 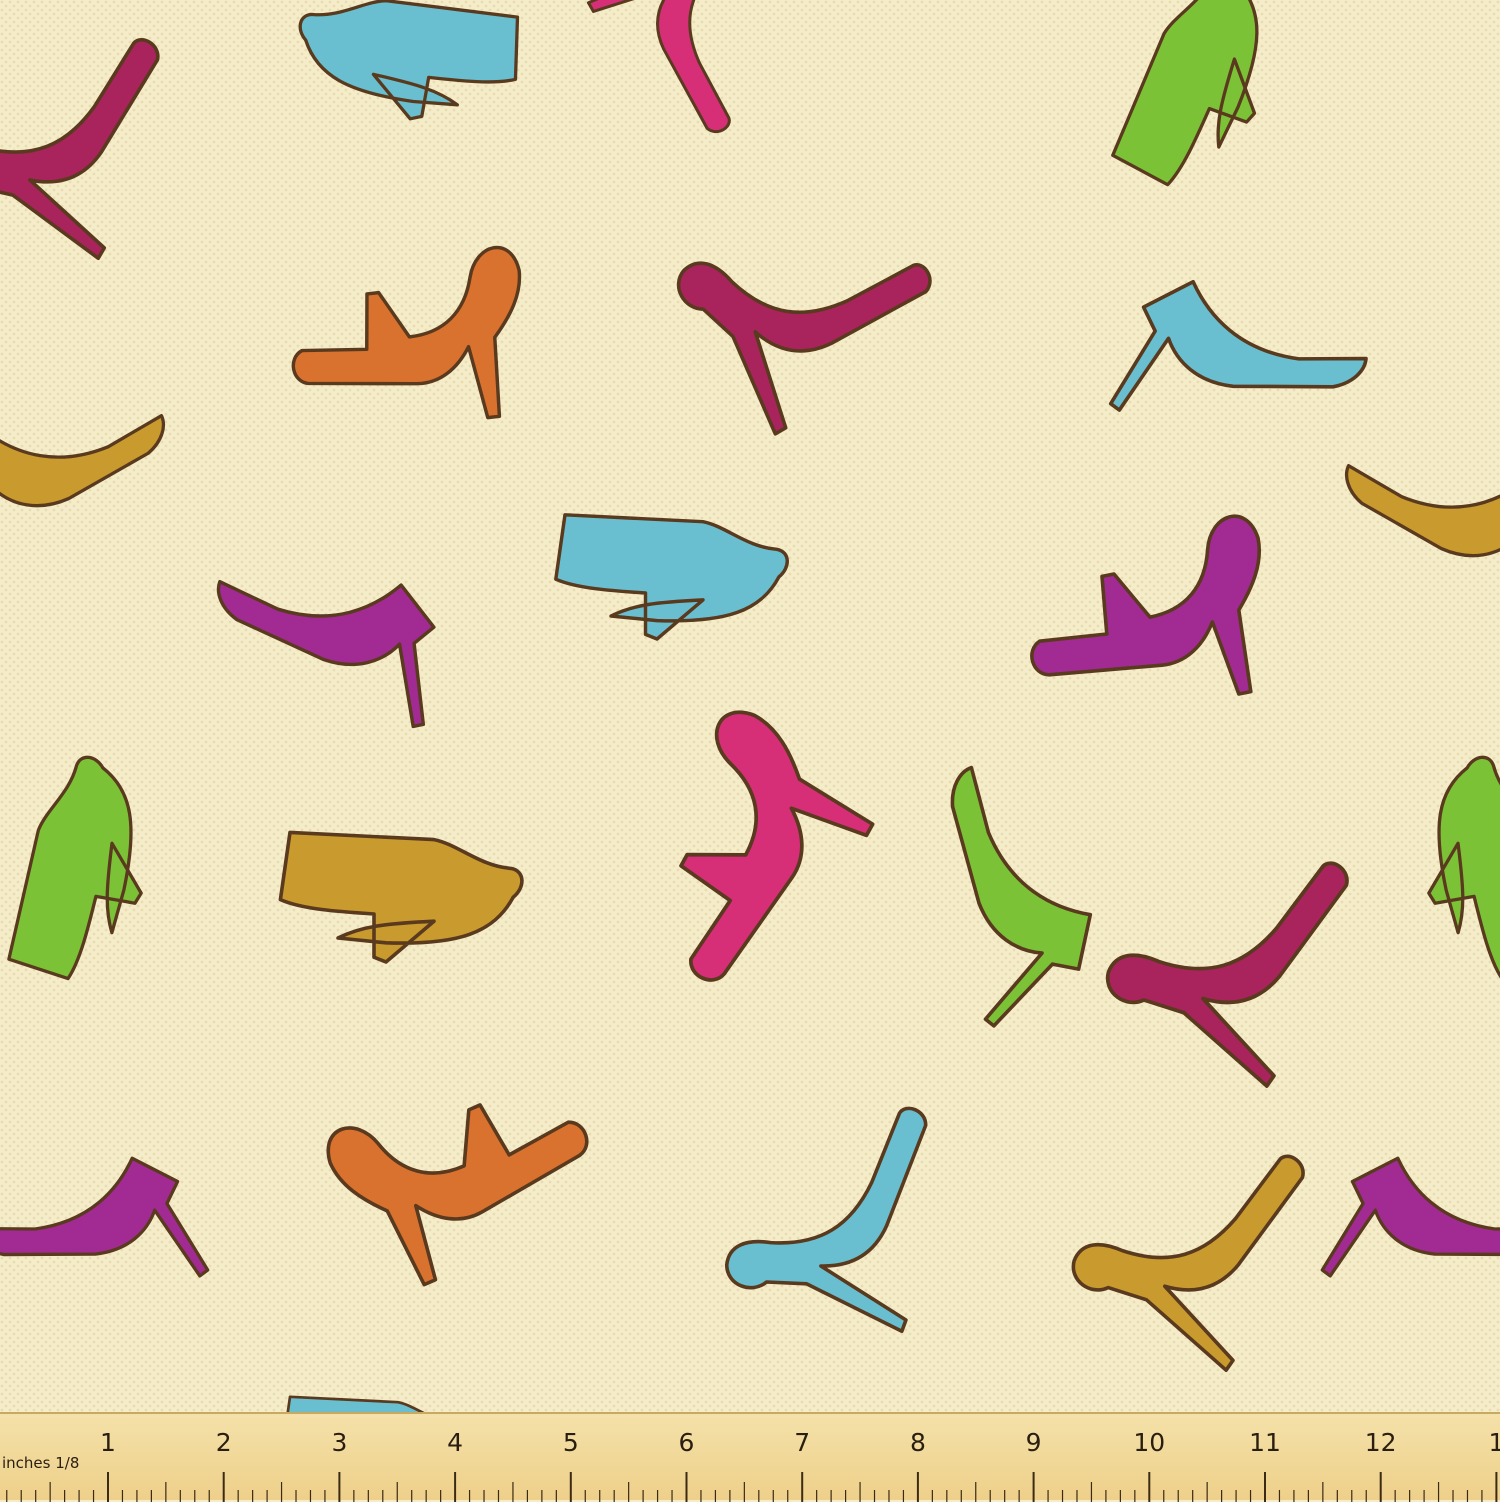 What do you see at coordinates (750, 1457) in the screenshot?
I see `measuring-ruler: 1 2 3 4 5 6 7 8 9 10 11 12 1 inches 1/8` at bounding box center [750, 1457].